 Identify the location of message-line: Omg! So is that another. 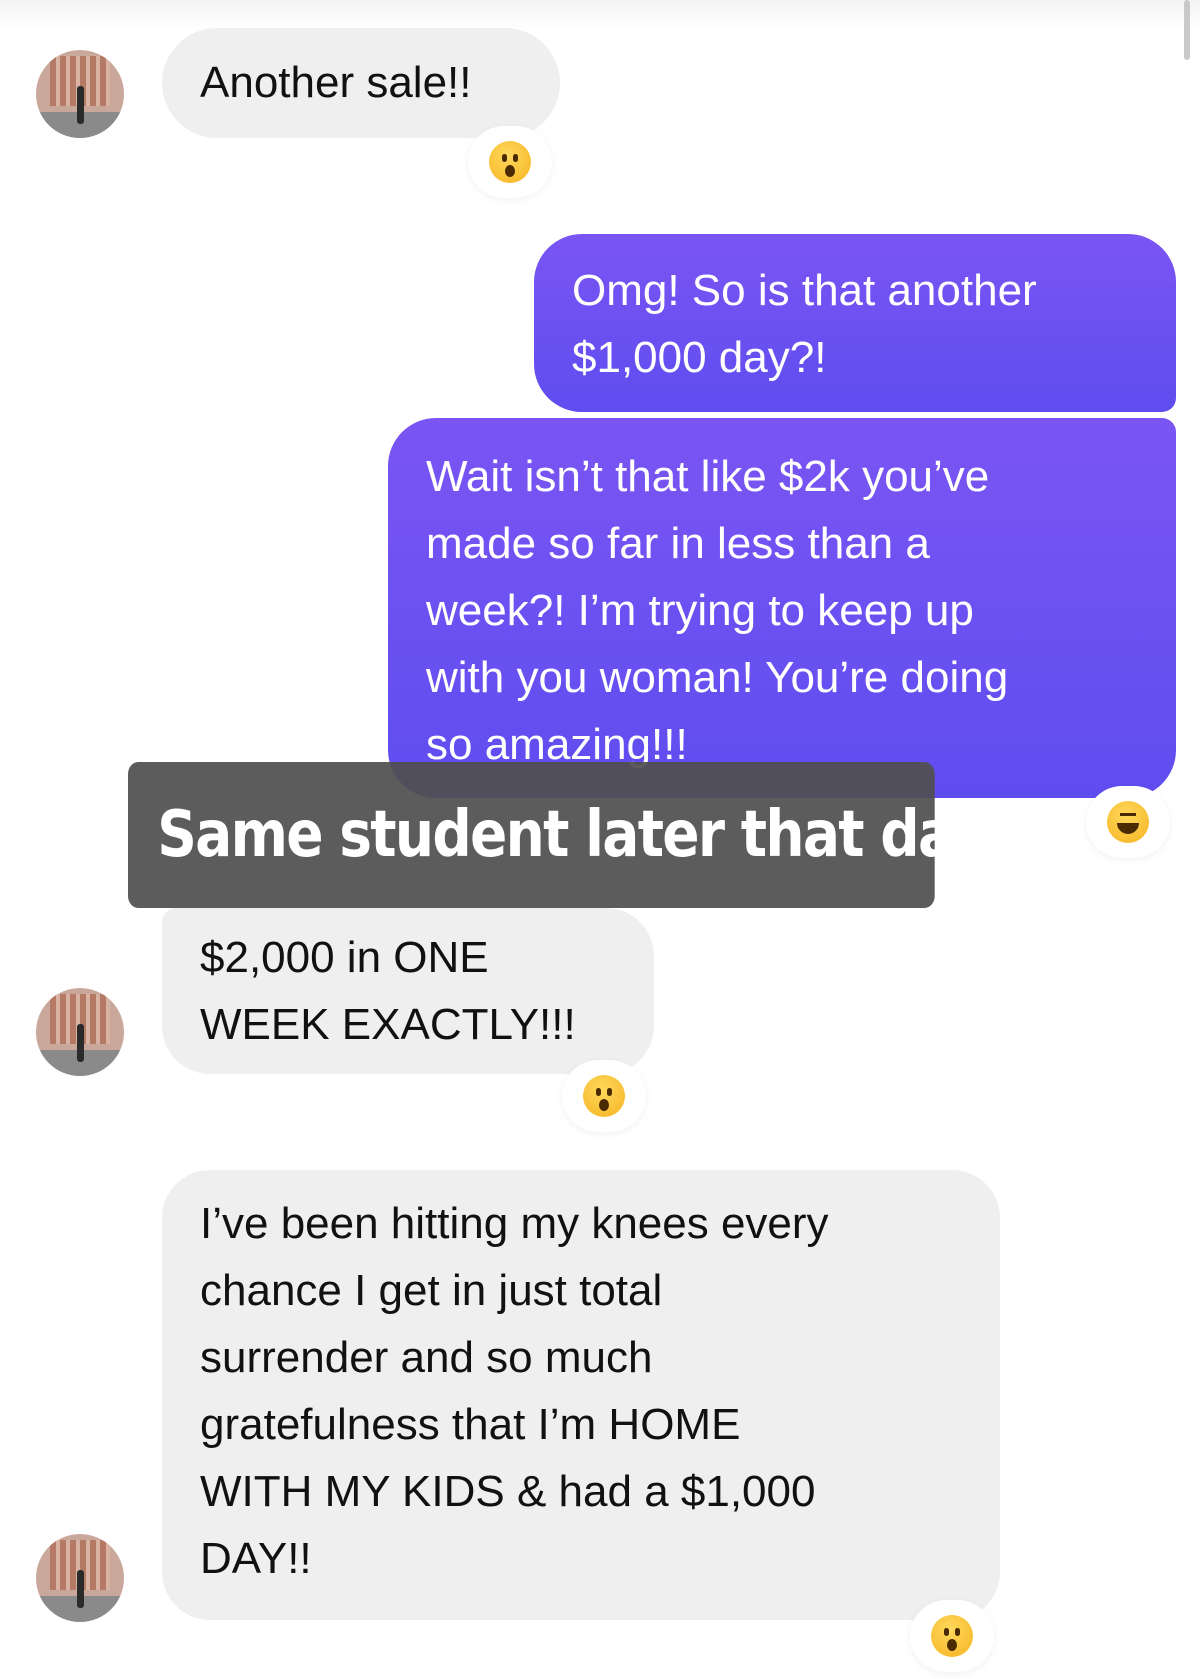
(804, 290).